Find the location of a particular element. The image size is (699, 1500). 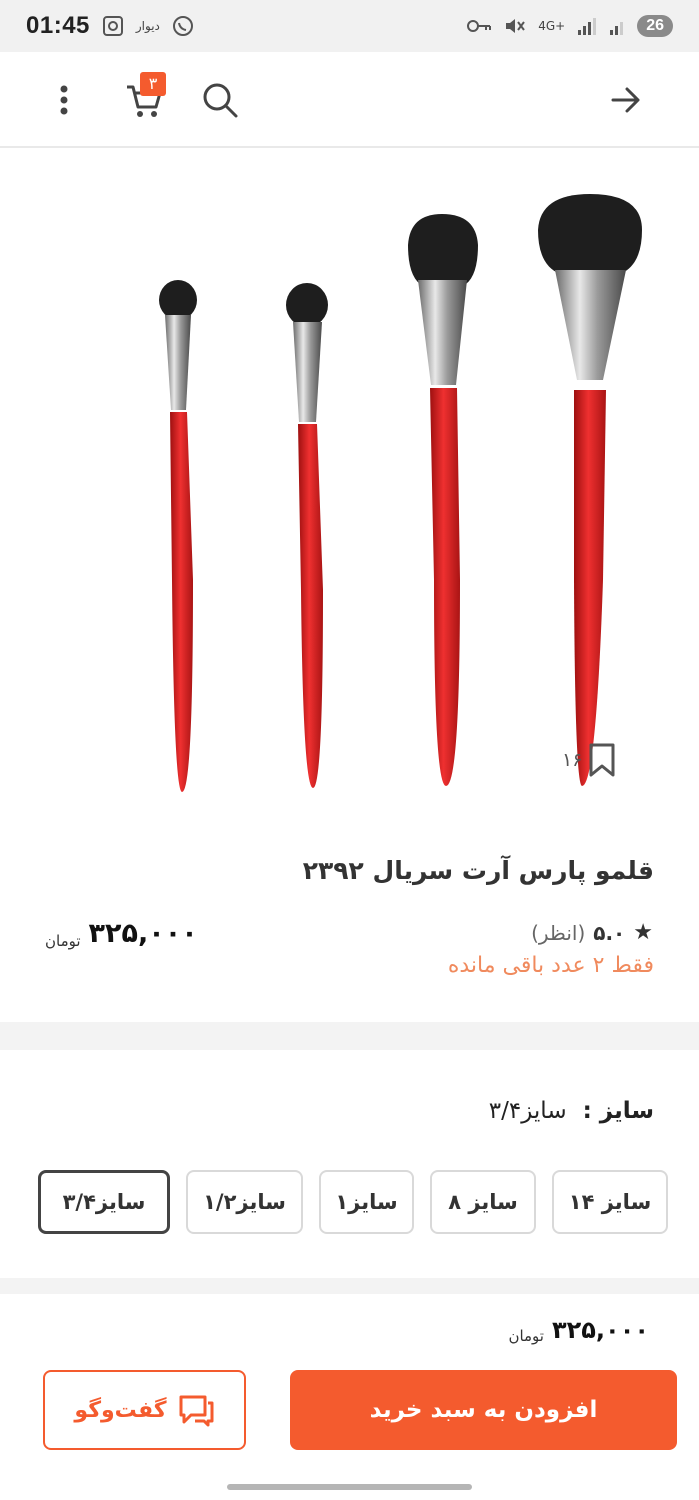

divar-app-label: دیوار is located at coordinates (147, 26).